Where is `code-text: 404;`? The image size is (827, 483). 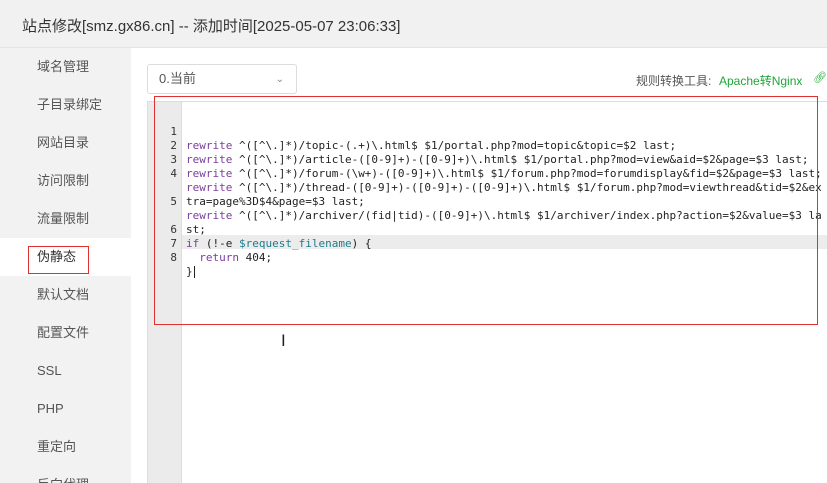
code-text: 404; is located at coordinates (256, 257).